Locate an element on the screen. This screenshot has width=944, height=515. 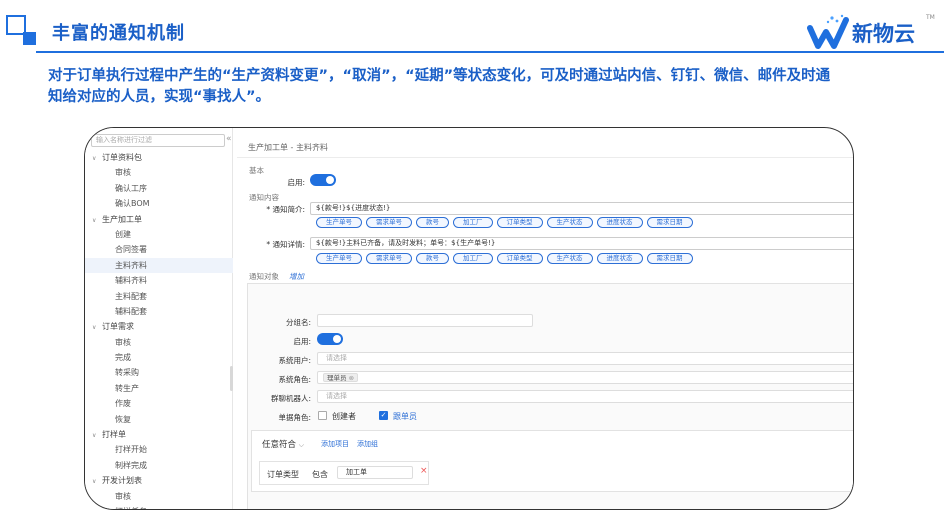
follower-checkbox: ✓ is located at coordinates (383, 415).